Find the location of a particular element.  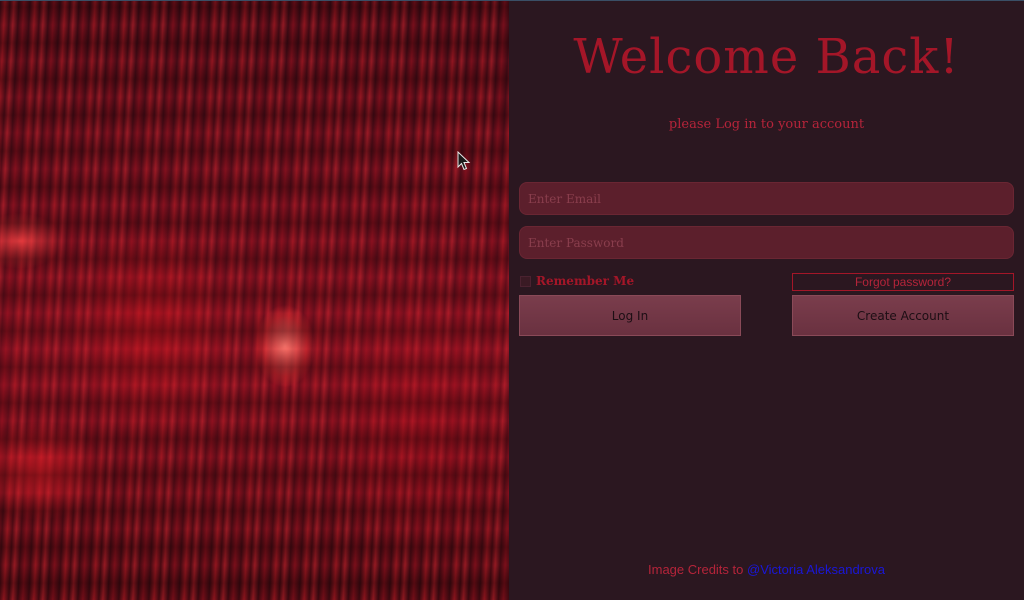

create-account-button: Create Account is located at coordinates (903, 315).